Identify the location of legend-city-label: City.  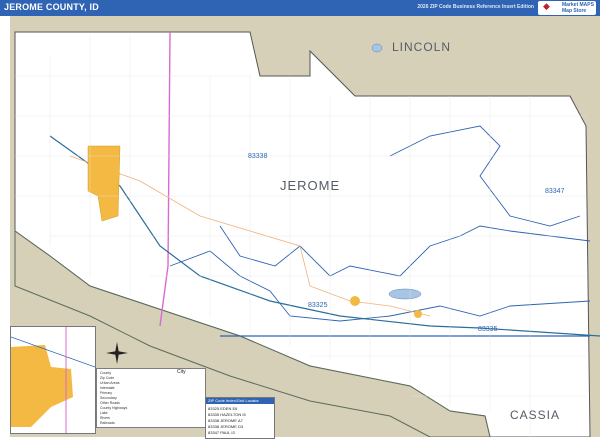
(181, 372).